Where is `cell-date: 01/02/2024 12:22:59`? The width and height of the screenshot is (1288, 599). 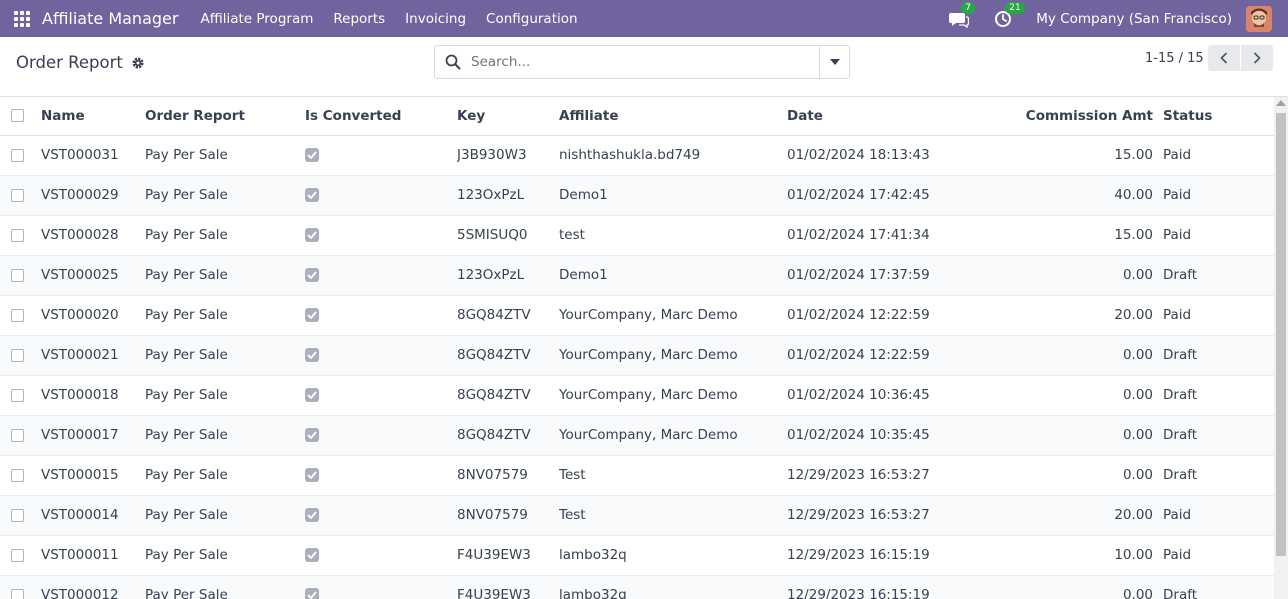 cell-date: 01/02/2024 12:22:59 is located at coordinates (887, 355).